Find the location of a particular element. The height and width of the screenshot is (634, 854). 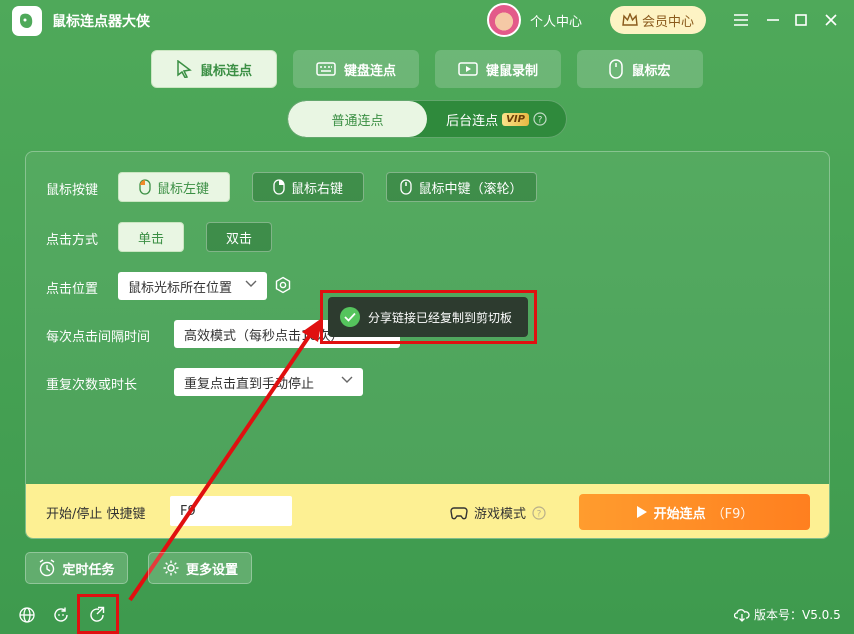

feedback-button is located at coordinates (61, 615).